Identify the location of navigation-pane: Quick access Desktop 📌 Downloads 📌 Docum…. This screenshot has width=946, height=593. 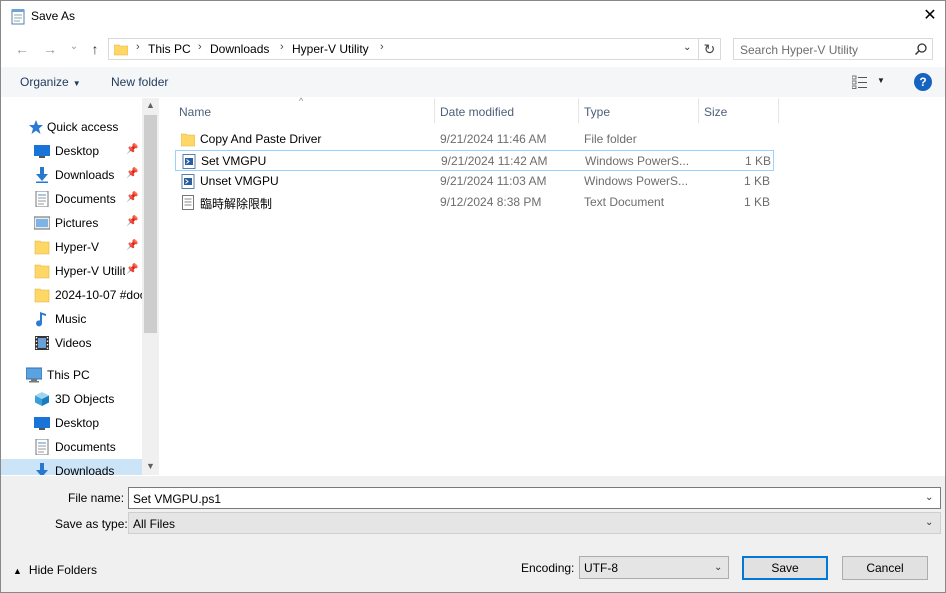
(71, 286).